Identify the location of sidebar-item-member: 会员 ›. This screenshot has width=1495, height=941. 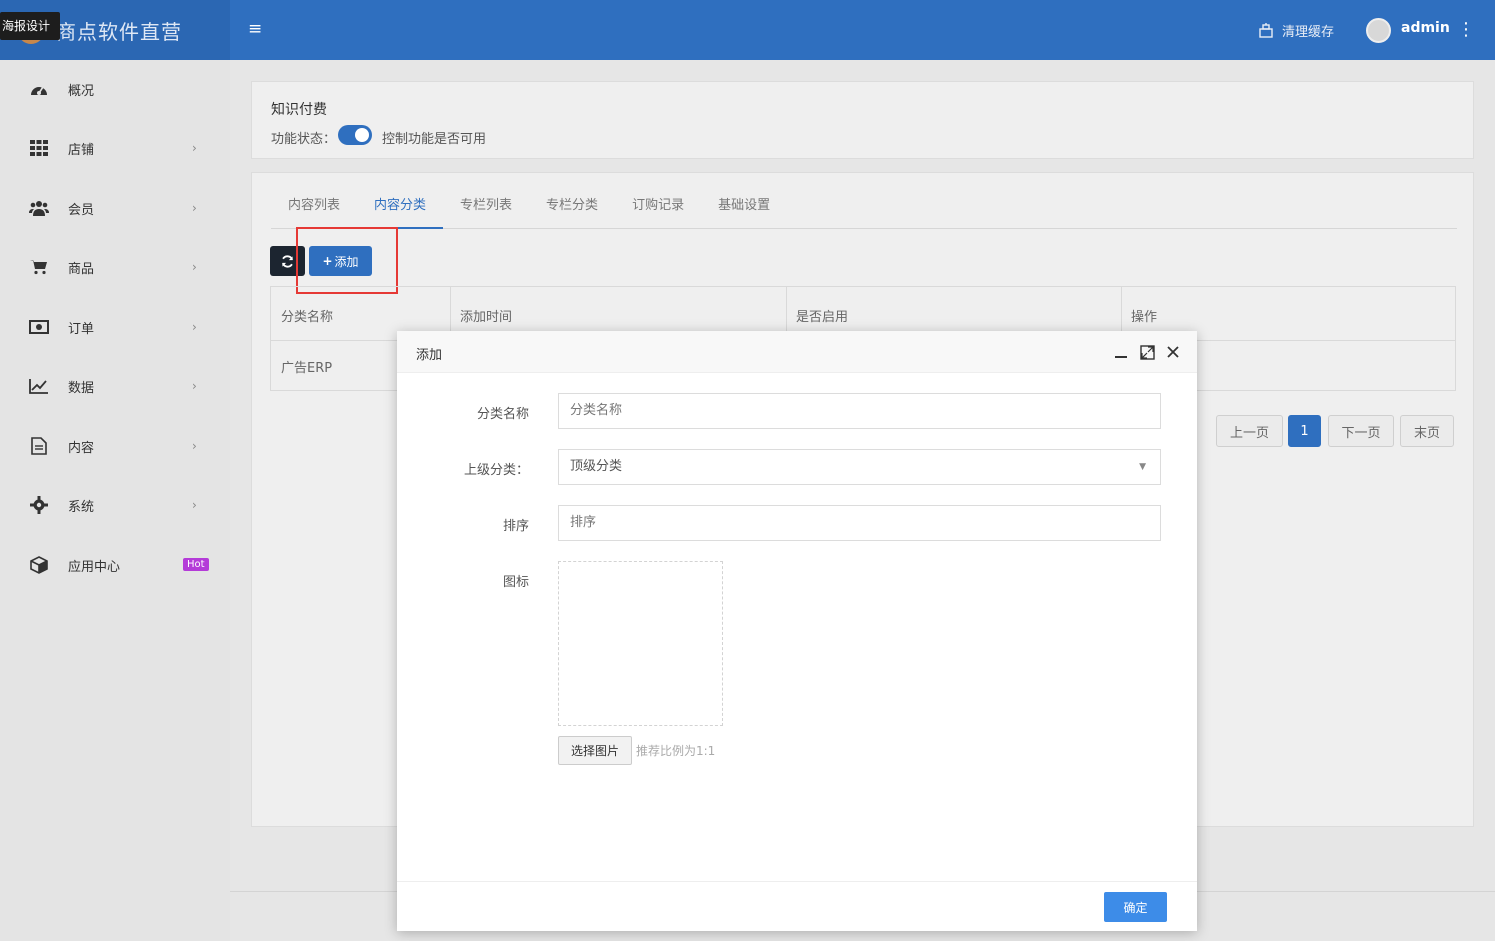
(115, 208).